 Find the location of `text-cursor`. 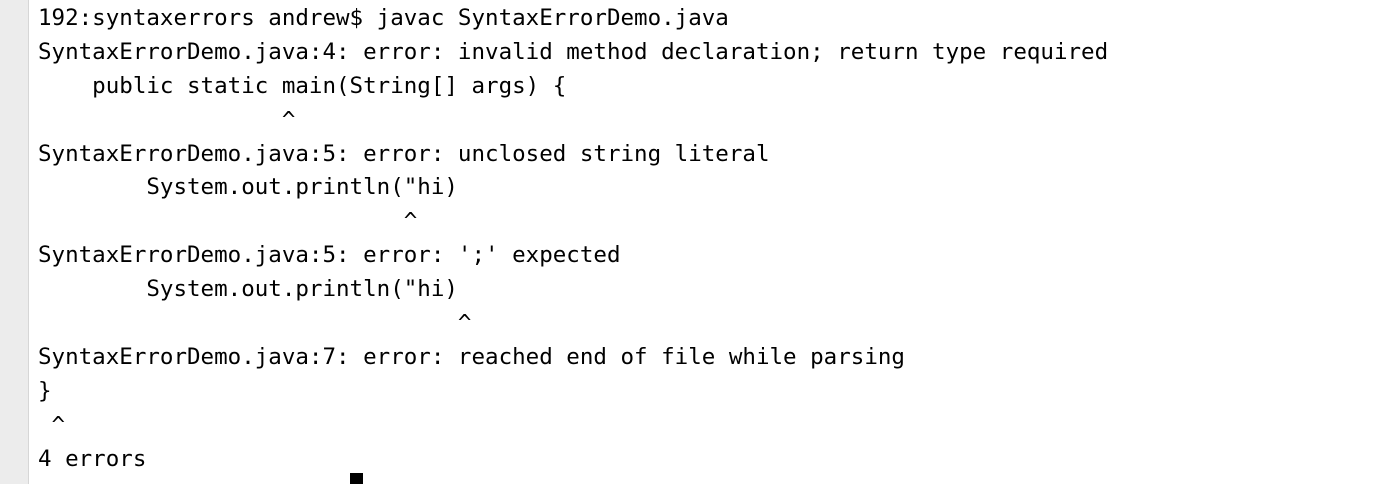

text-cursor is located at coordinates (356, 478).